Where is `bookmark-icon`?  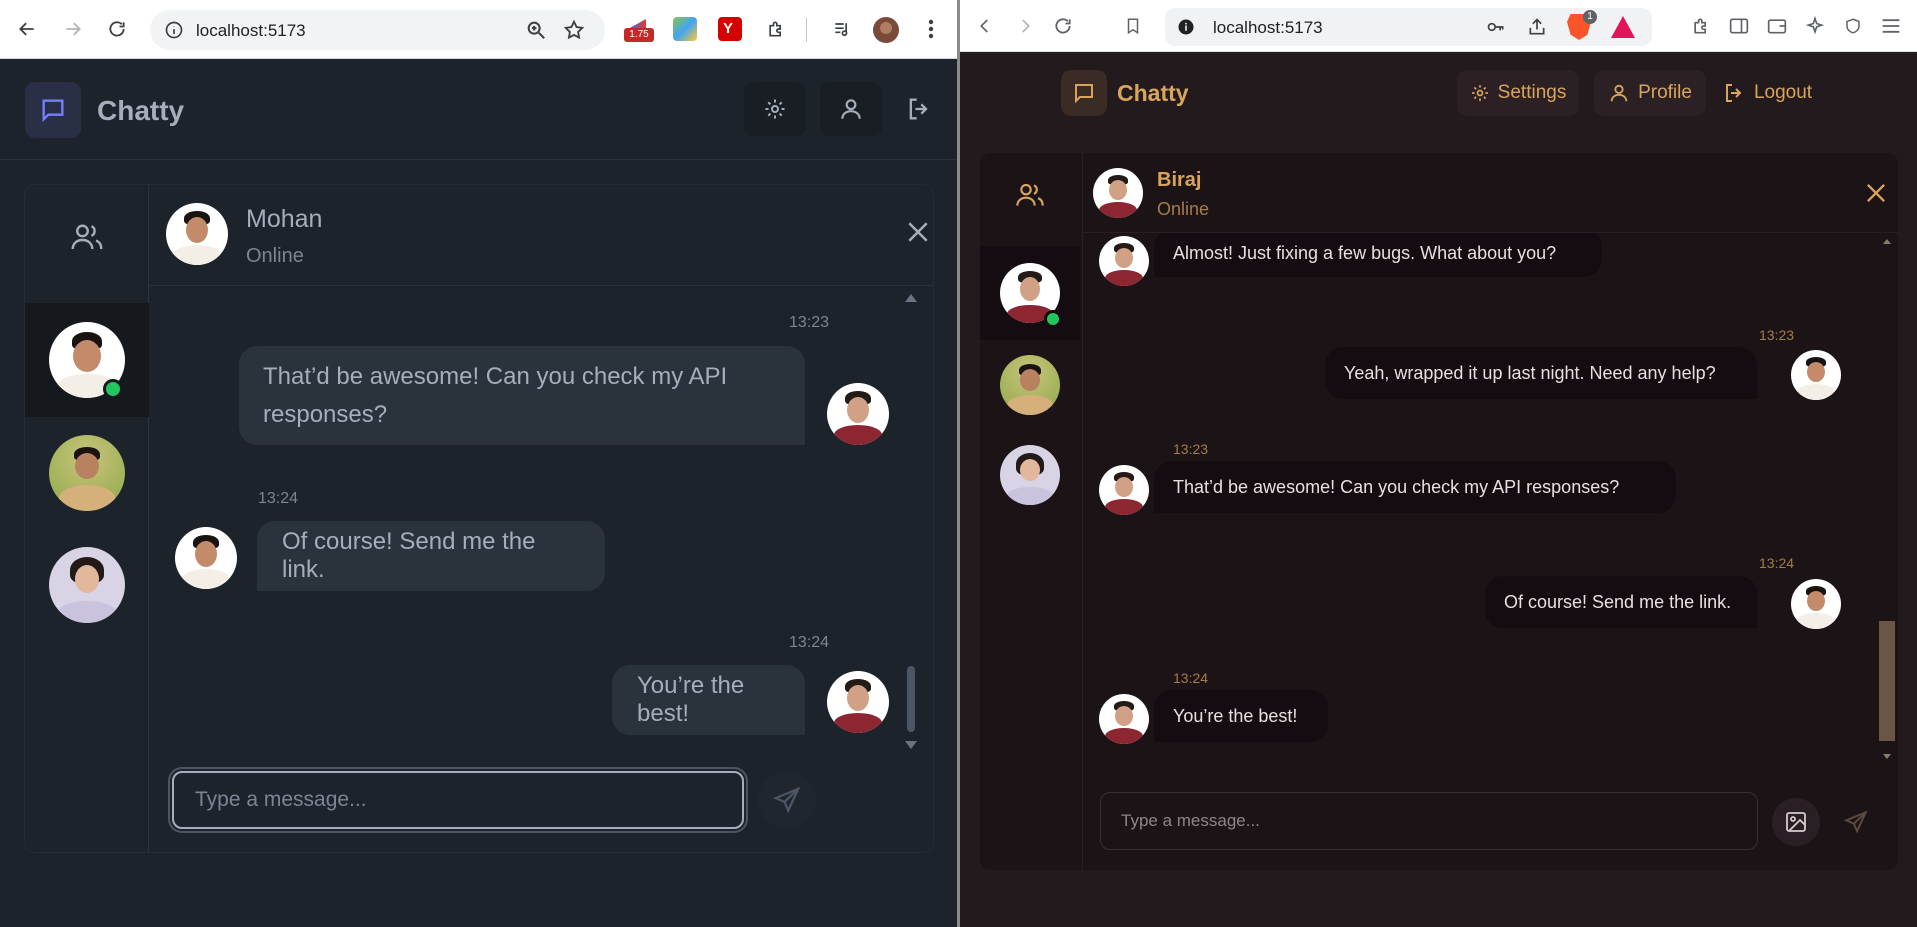
bookmark-icon is located at coordinates (1133, 26).